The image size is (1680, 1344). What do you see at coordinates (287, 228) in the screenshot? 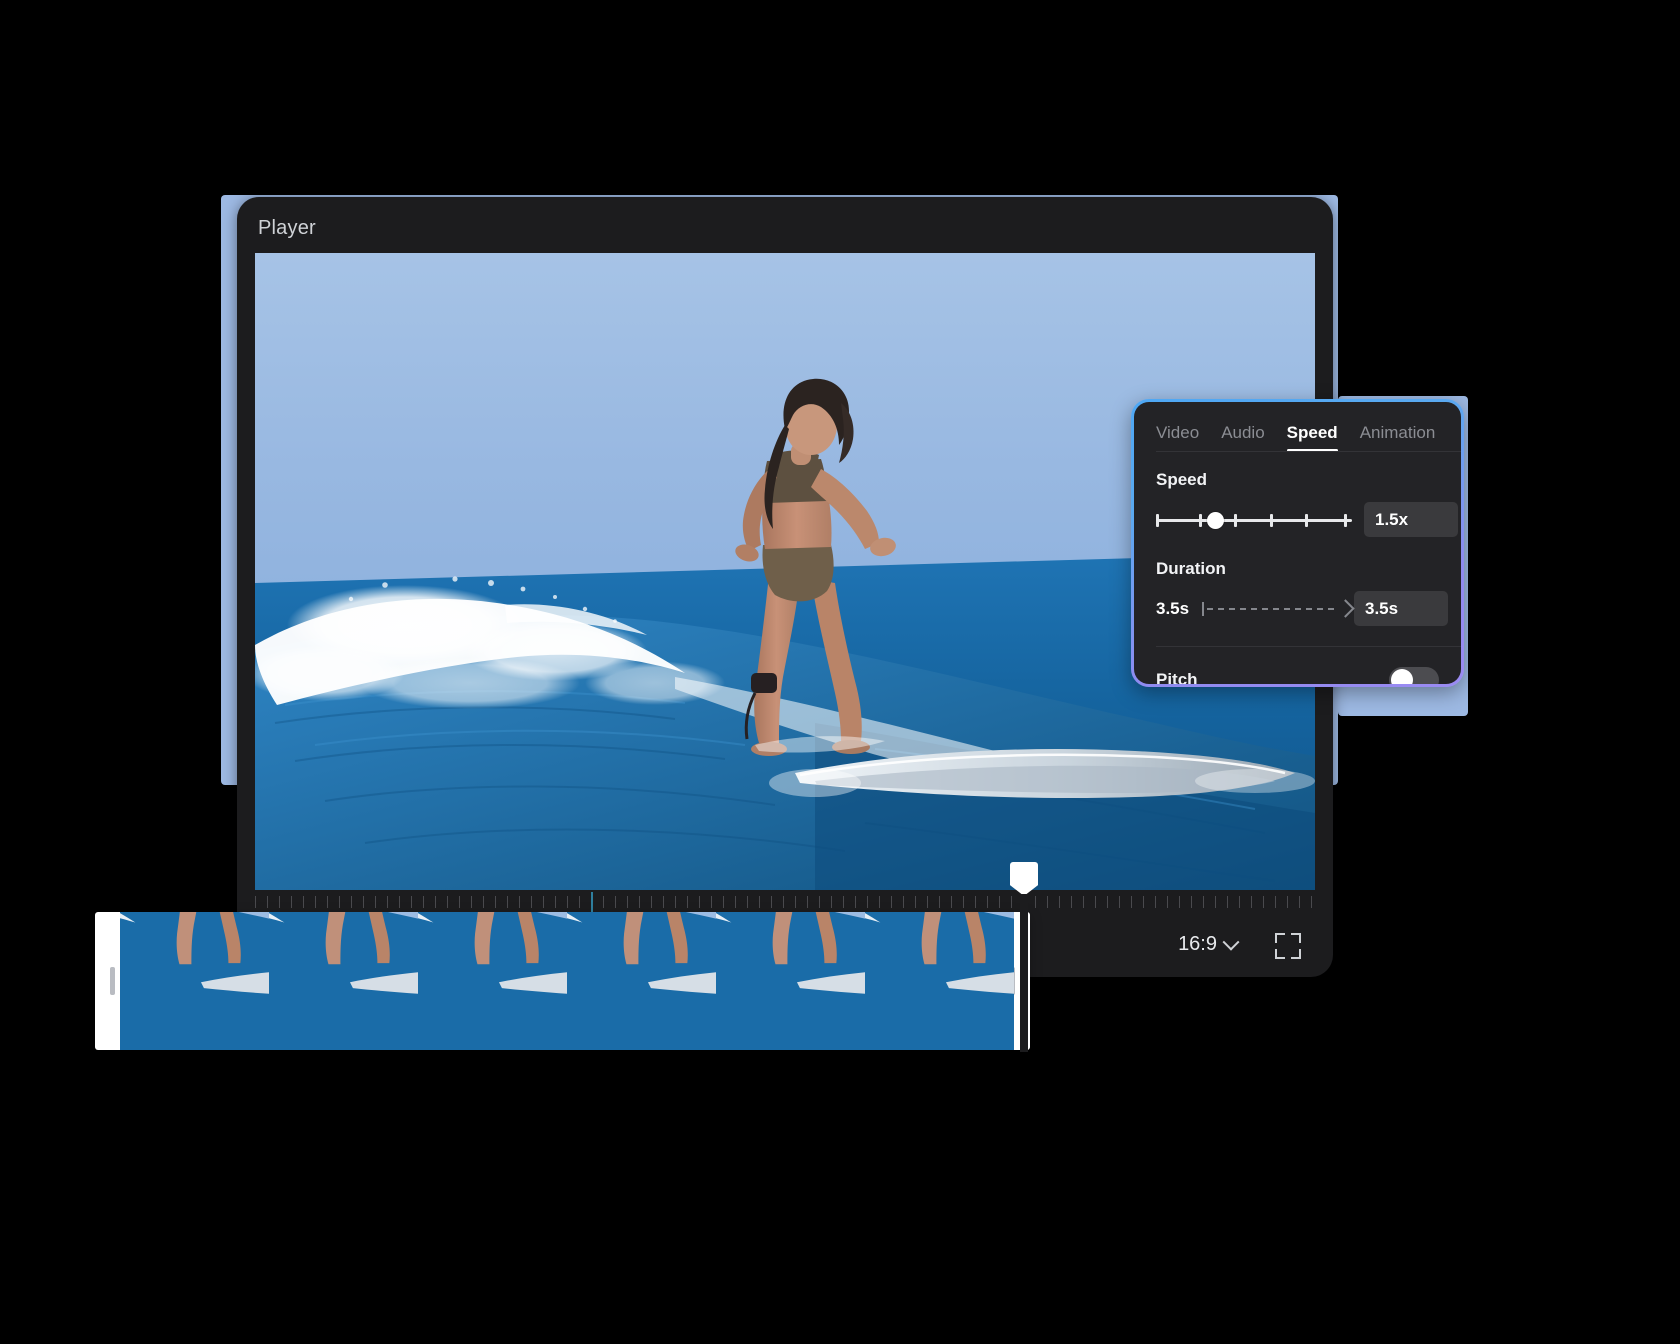
I see `page-title: Player` at bounding box center [287, 228].